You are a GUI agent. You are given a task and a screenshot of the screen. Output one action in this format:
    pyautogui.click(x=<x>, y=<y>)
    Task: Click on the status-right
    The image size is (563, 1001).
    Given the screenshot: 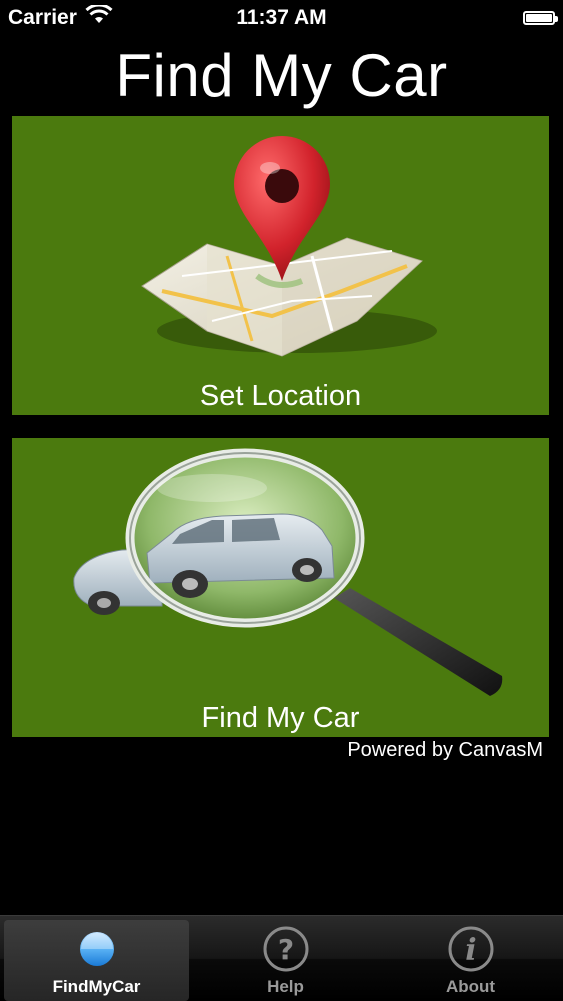 What is the action you would take?
    pyautogui.click(x=543, y=18)
    